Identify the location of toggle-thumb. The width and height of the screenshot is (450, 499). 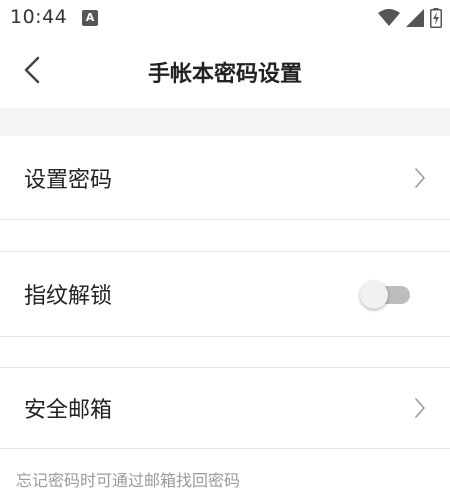
(374, 295).